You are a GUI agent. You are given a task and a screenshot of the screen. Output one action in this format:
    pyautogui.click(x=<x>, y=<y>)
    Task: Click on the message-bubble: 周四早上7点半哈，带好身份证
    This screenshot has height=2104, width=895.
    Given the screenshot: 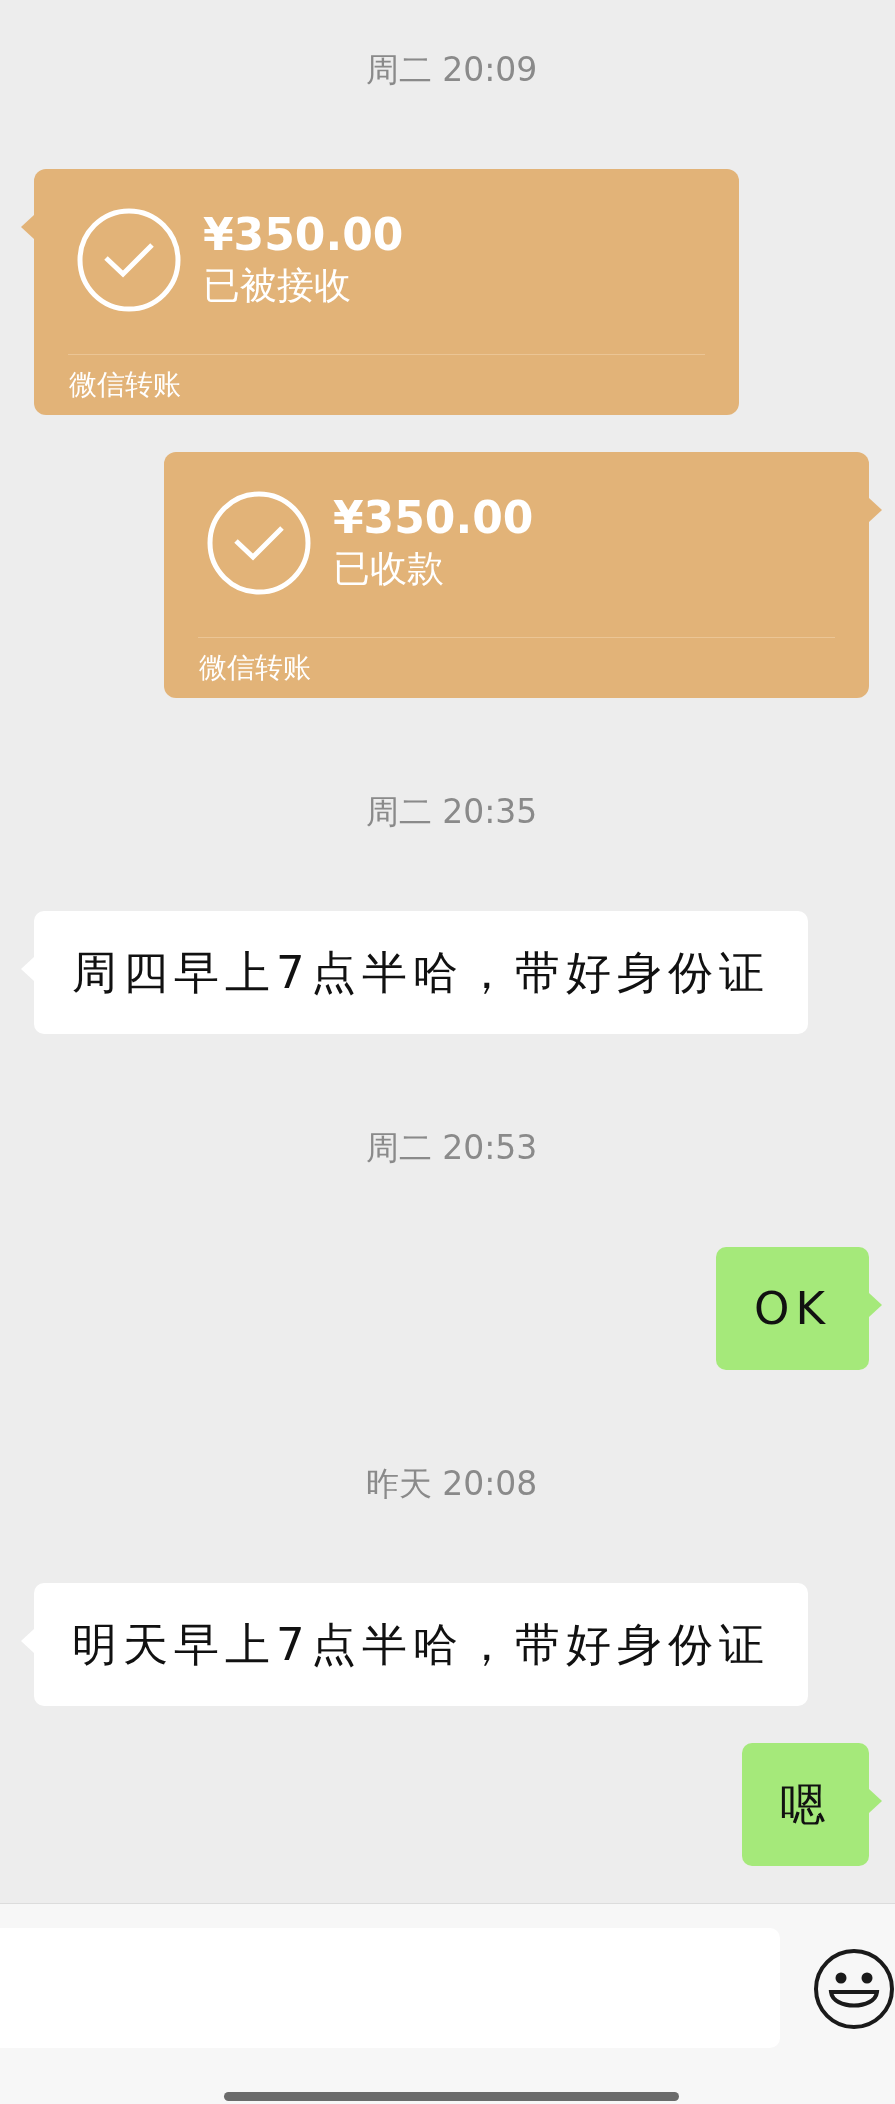 What is the action you would take?
    pyautogui.click(x=421, y=972)
    